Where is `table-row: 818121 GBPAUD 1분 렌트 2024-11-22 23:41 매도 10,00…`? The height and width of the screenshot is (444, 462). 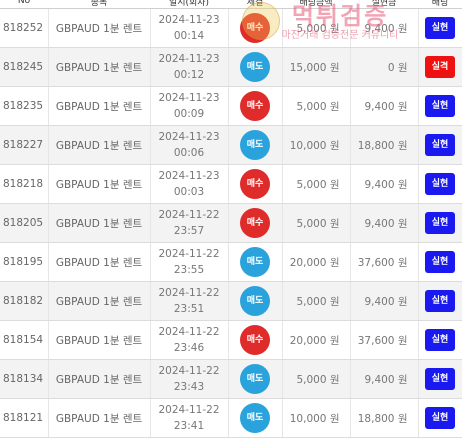 table-row: 818121 GBPAUD 1분 렌트 2024-11-22 23:41 매도 10,00… is located at coordinates (231, 418).